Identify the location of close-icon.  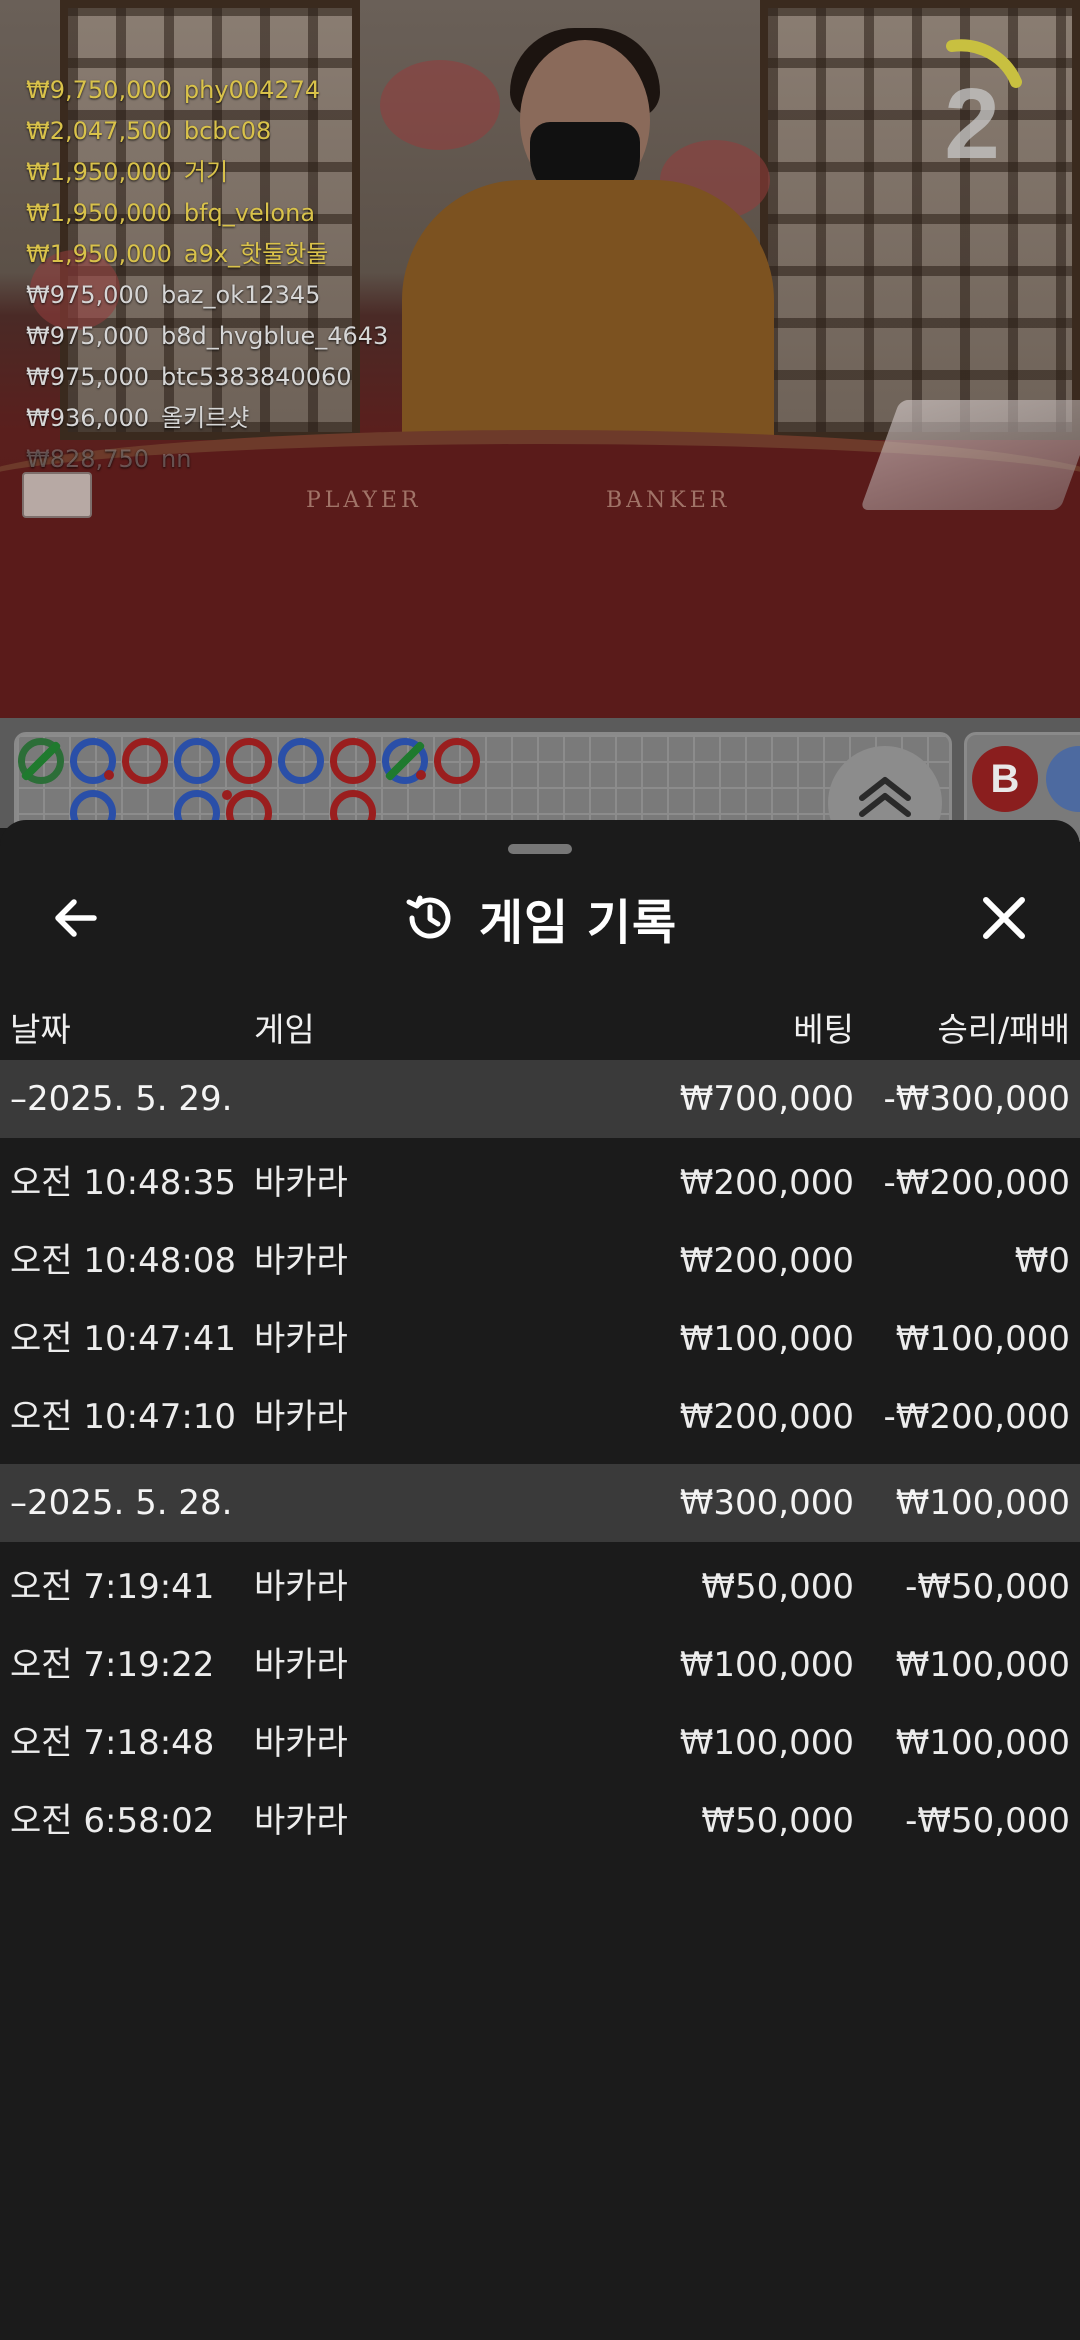
(1004, 918).